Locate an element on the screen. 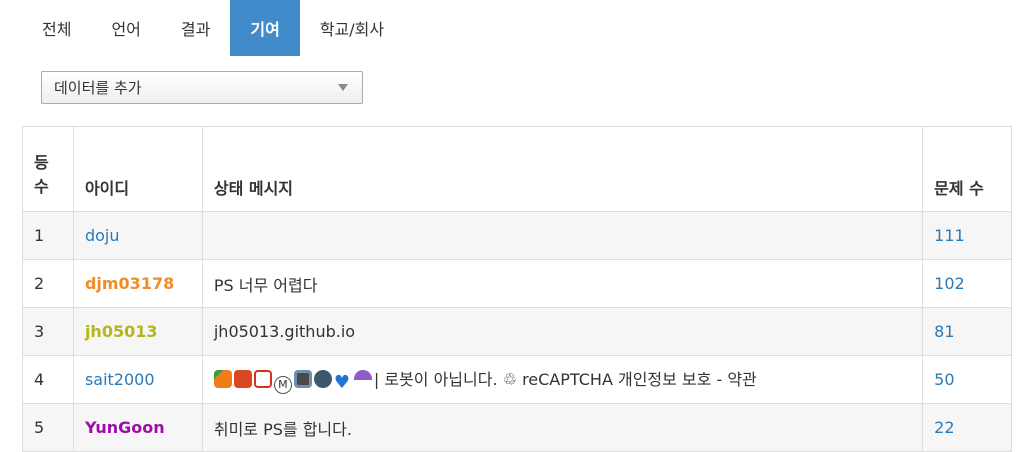  tab-language: 언어 is located at coordinates (125, 28).